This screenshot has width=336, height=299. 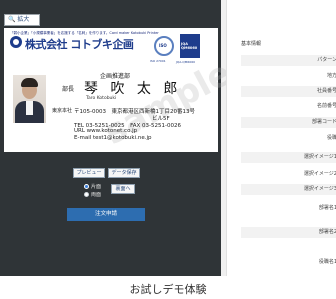 What do you see at coordinates (319, 189) in the screenshot?
I see `form-row-label: 選択イメージ3` at bounding box center [319, 189].